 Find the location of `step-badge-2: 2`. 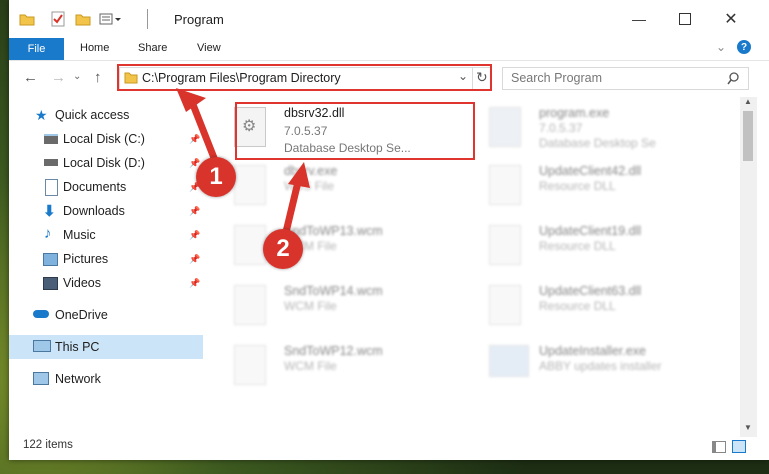

step-badge-2: 2 is located at coordinates (283, 249).